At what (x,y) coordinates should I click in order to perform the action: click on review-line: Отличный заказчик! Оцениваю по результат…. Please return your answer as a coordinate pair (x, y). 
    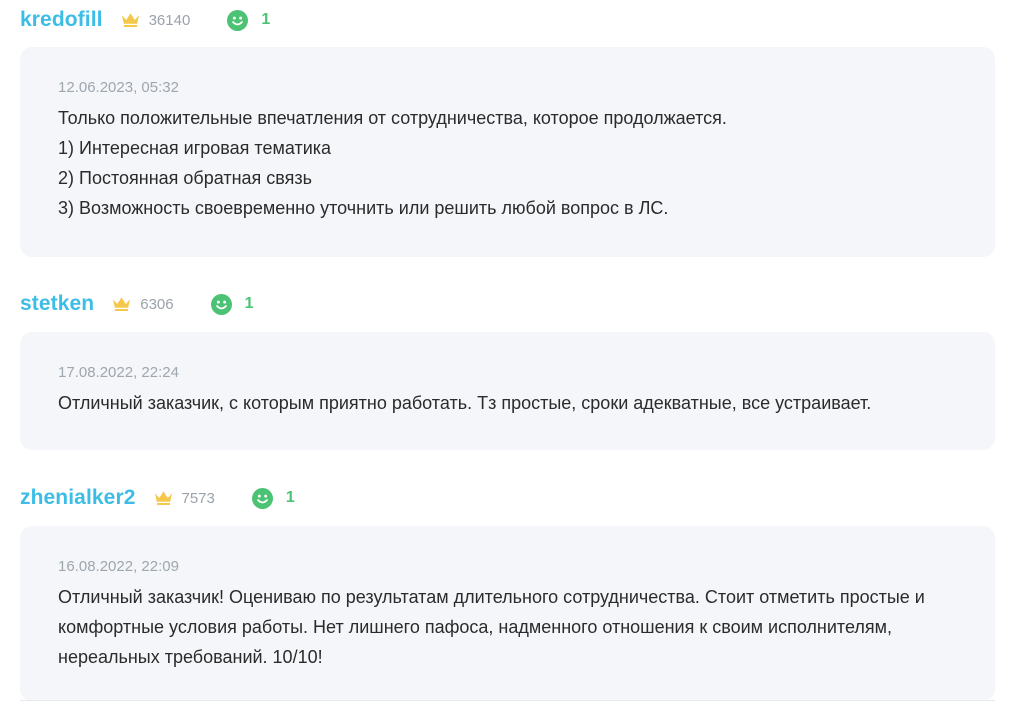
    Looking at the image, I should click on (491, 627).